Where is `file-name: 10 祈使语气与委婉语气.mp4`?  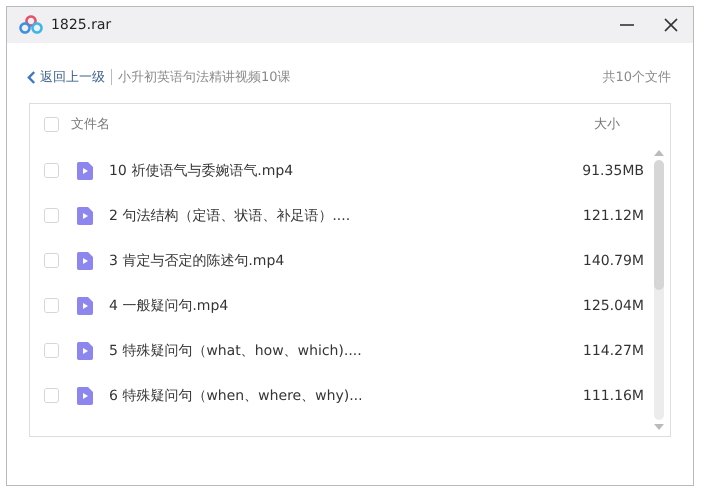 file-name: 10 祈使语气与委婉语气.mp4 is located at coordinates (336, 171).